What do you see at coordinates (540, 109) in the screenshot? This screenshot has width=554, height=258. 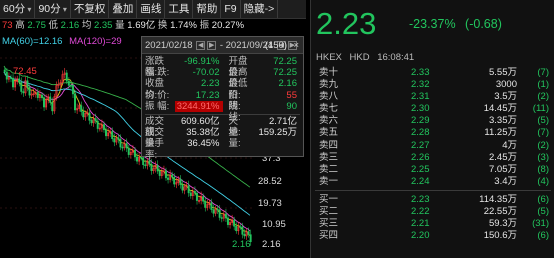 I see `level-orders: (11)` at bounding box center [540, 109].